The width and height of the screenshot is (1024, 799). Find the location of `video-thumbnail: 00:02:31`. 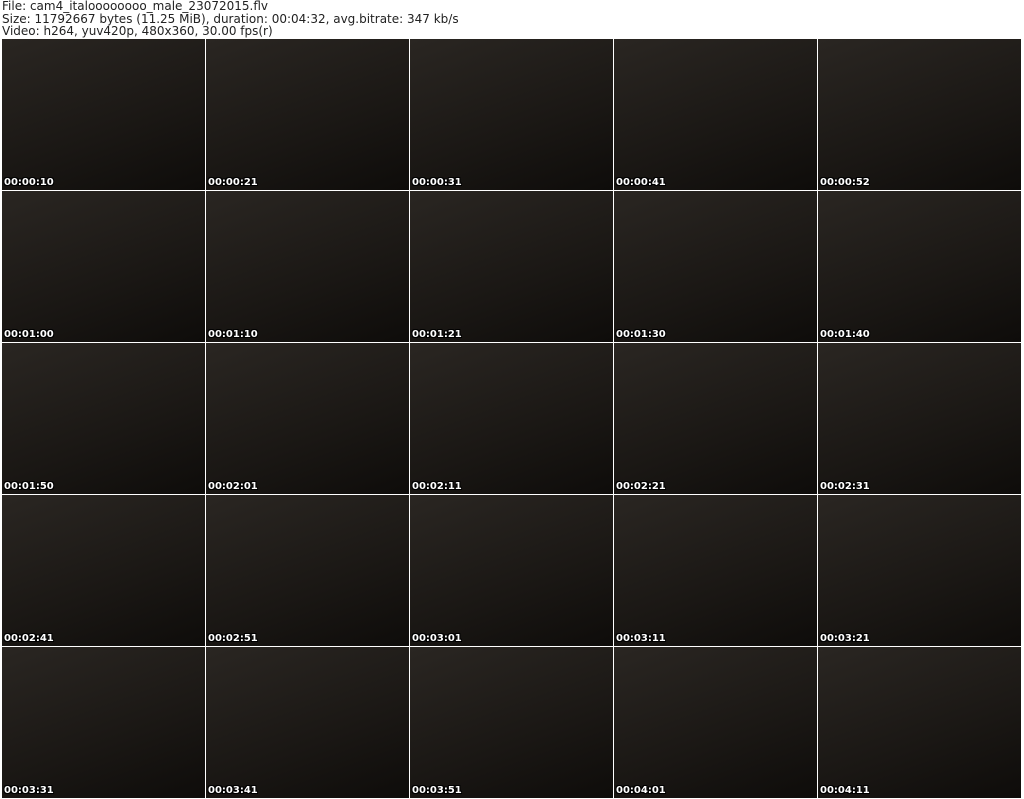

video-thumbnail: 00:02:31 is located at coordinates (919, 418).